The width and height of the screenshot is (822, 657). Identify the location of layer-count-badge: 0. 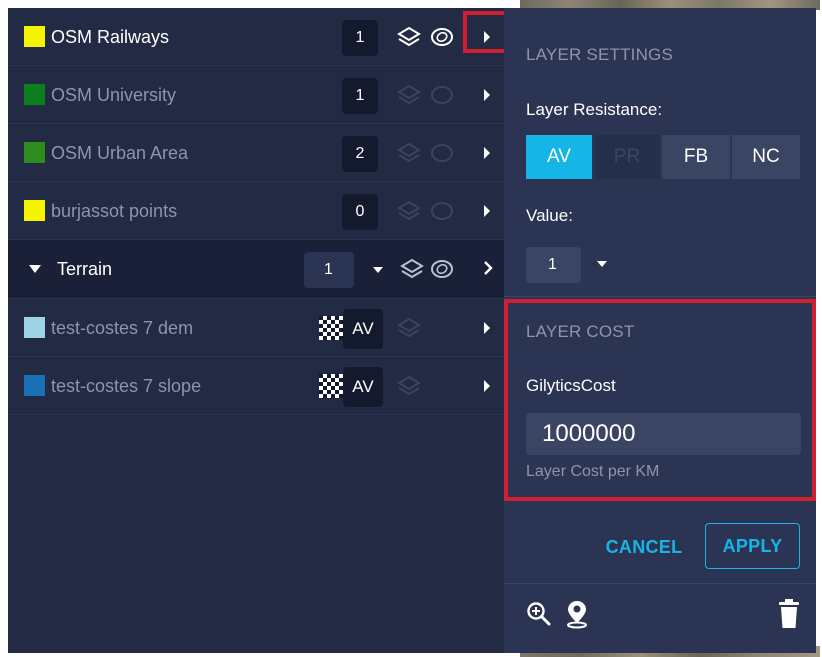
(360, 212).